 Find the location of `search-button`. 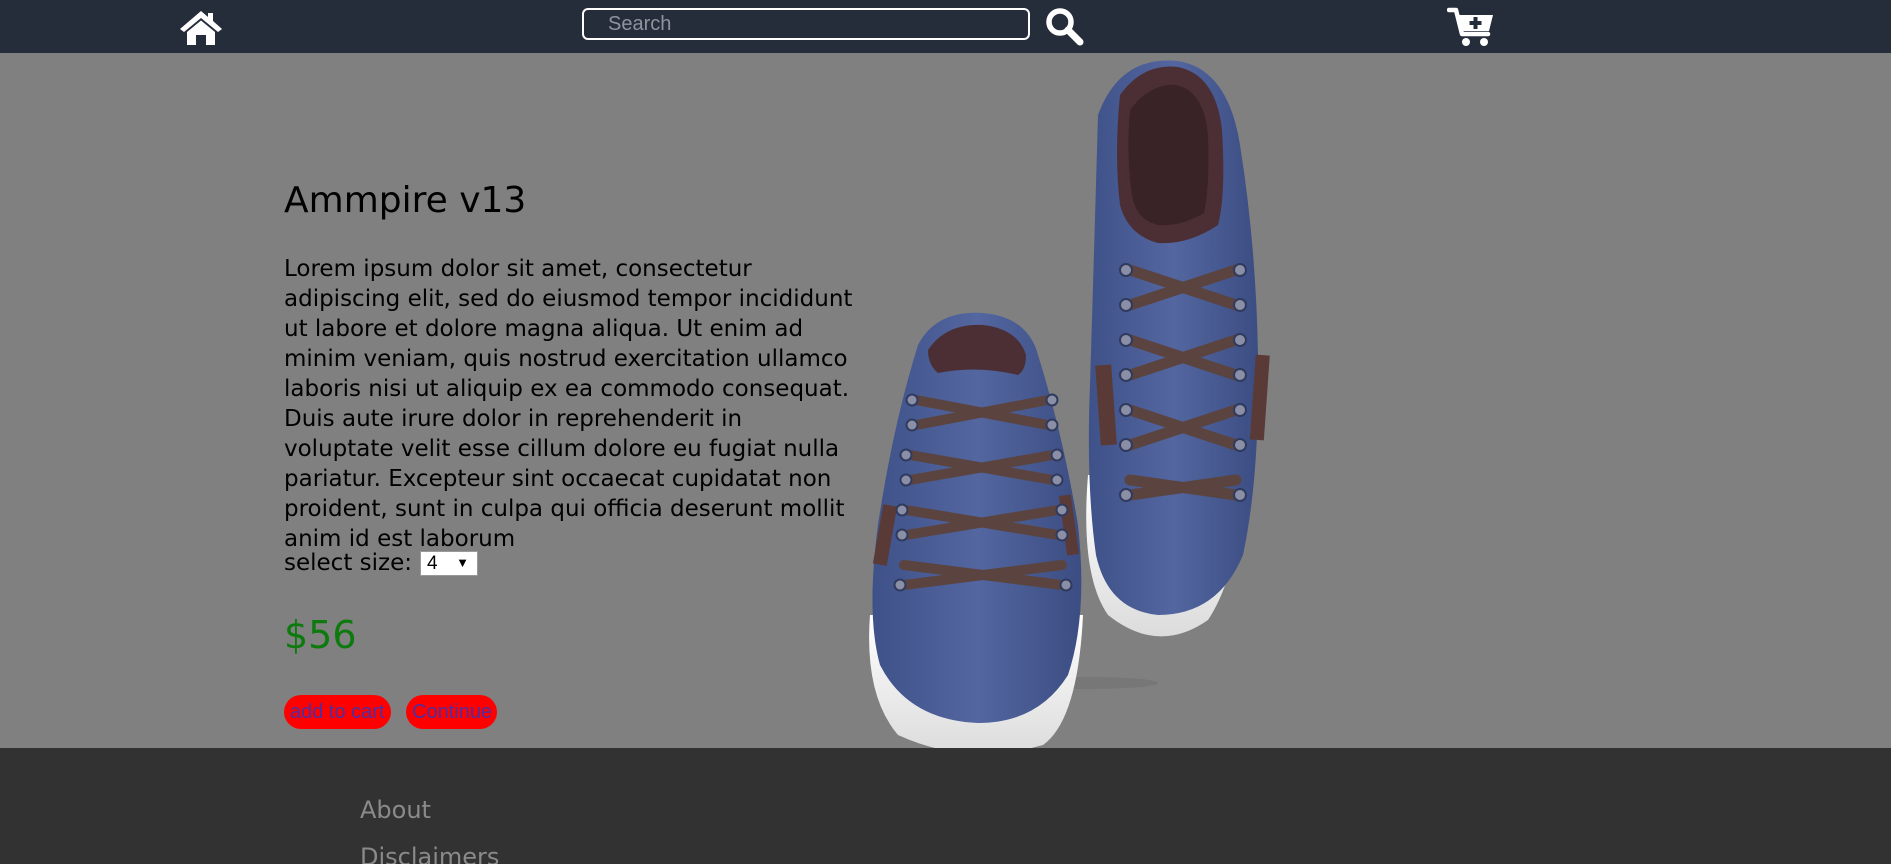

search-button is located at coordinates (1065, 27).